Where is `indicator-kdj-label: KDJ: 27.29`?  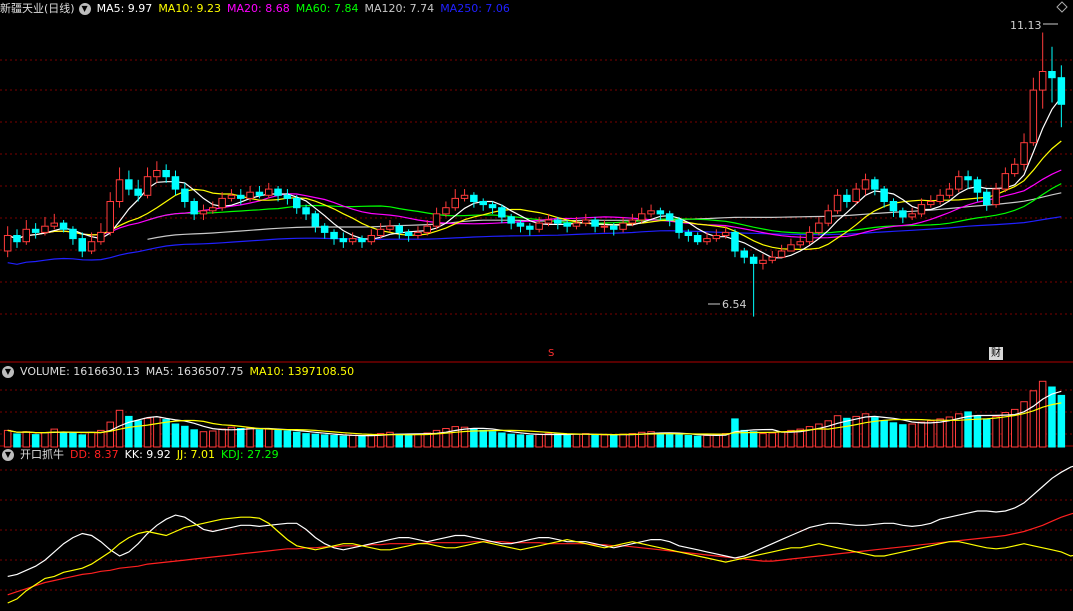
indicator-kdj-label: KDJ: 27.29 is located at coordinates (249, 454).